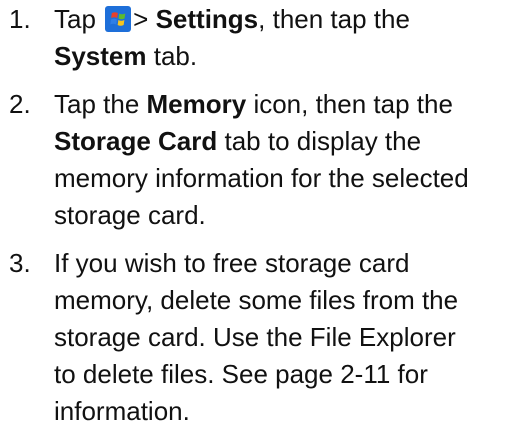 Image resolution: width=519 pixels, height=442 pixels. I want to click on step-number: 3., so click(20, 263).